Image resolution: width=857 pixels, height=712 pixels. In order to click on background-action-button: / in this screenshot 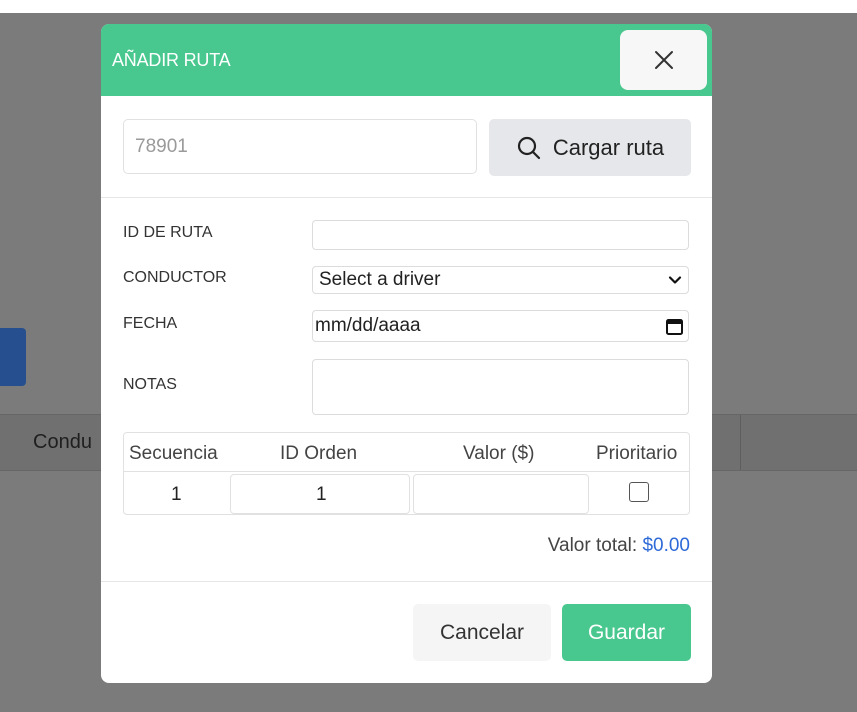, I will do `click(13, 357)`.